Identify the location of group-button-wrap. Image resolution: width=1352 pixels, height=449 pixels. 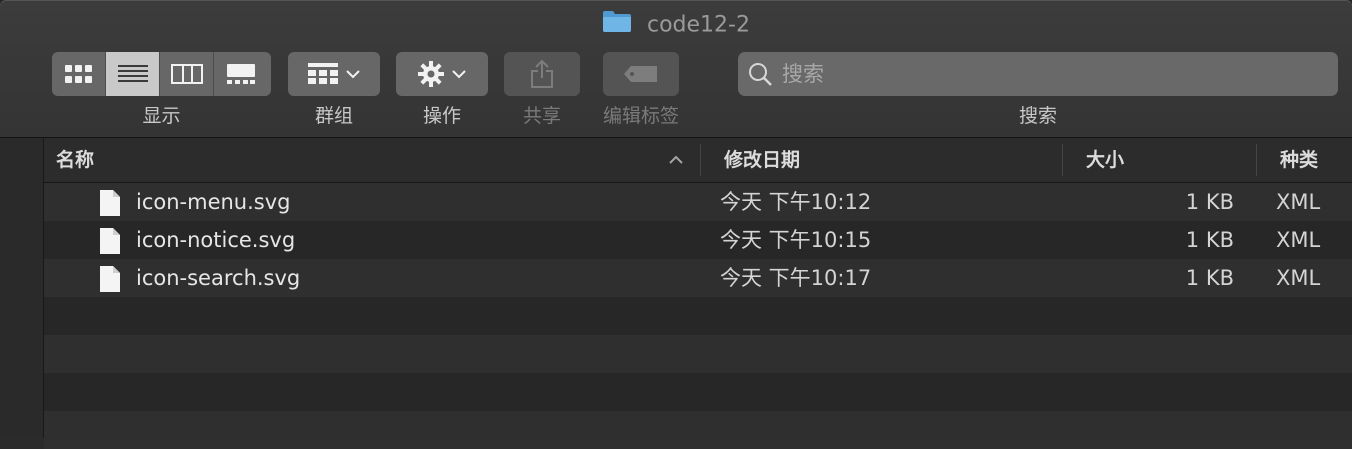
(334, 74).